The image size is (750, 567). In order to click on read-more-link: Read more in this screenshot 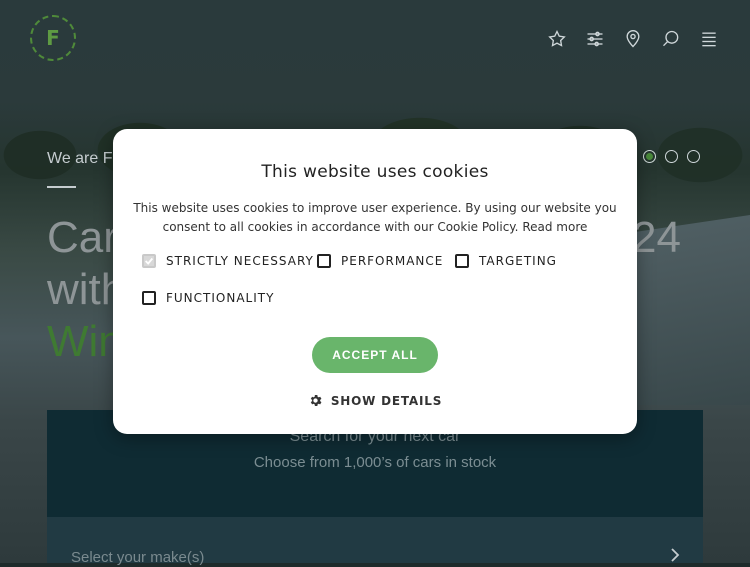, I will do `click(554, 227)`.